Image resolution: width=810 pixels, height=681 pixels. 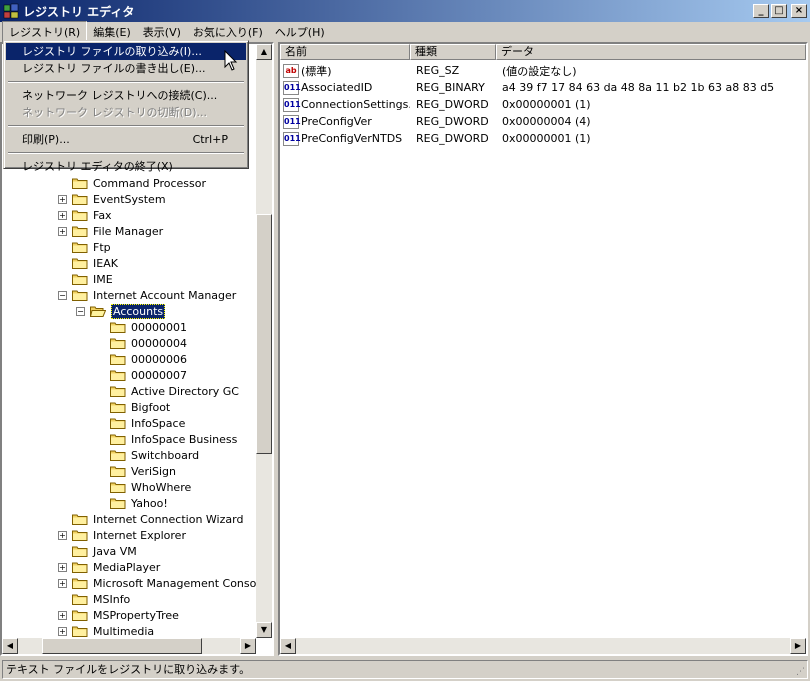 What do you see at coordinates (162, 32) in the screenshot?
I see `menu-view: 表示(V)` at bounding box center [162, 32].